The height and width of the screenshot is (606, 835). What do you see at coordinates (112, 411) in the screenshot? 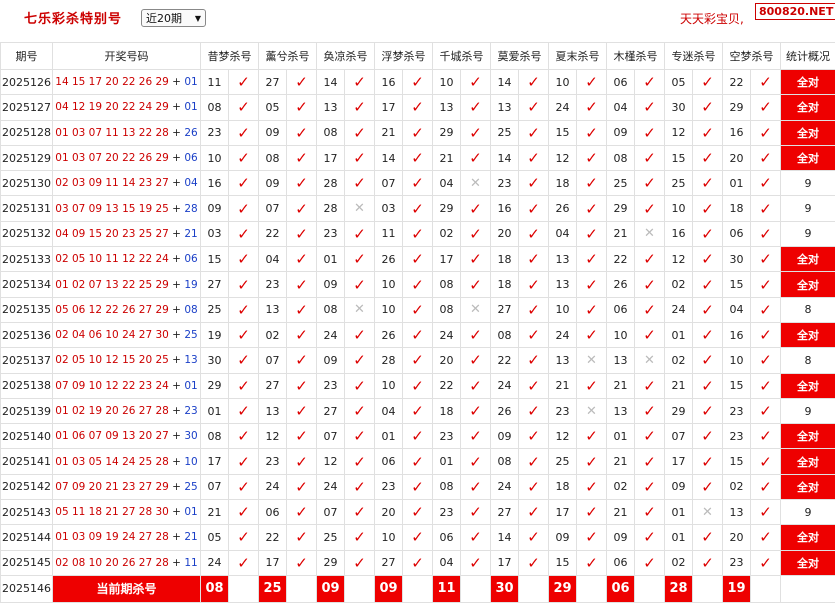
I see `main-numbers: 01 02 19 20 26 27 28` at bounding box center [112, 411].